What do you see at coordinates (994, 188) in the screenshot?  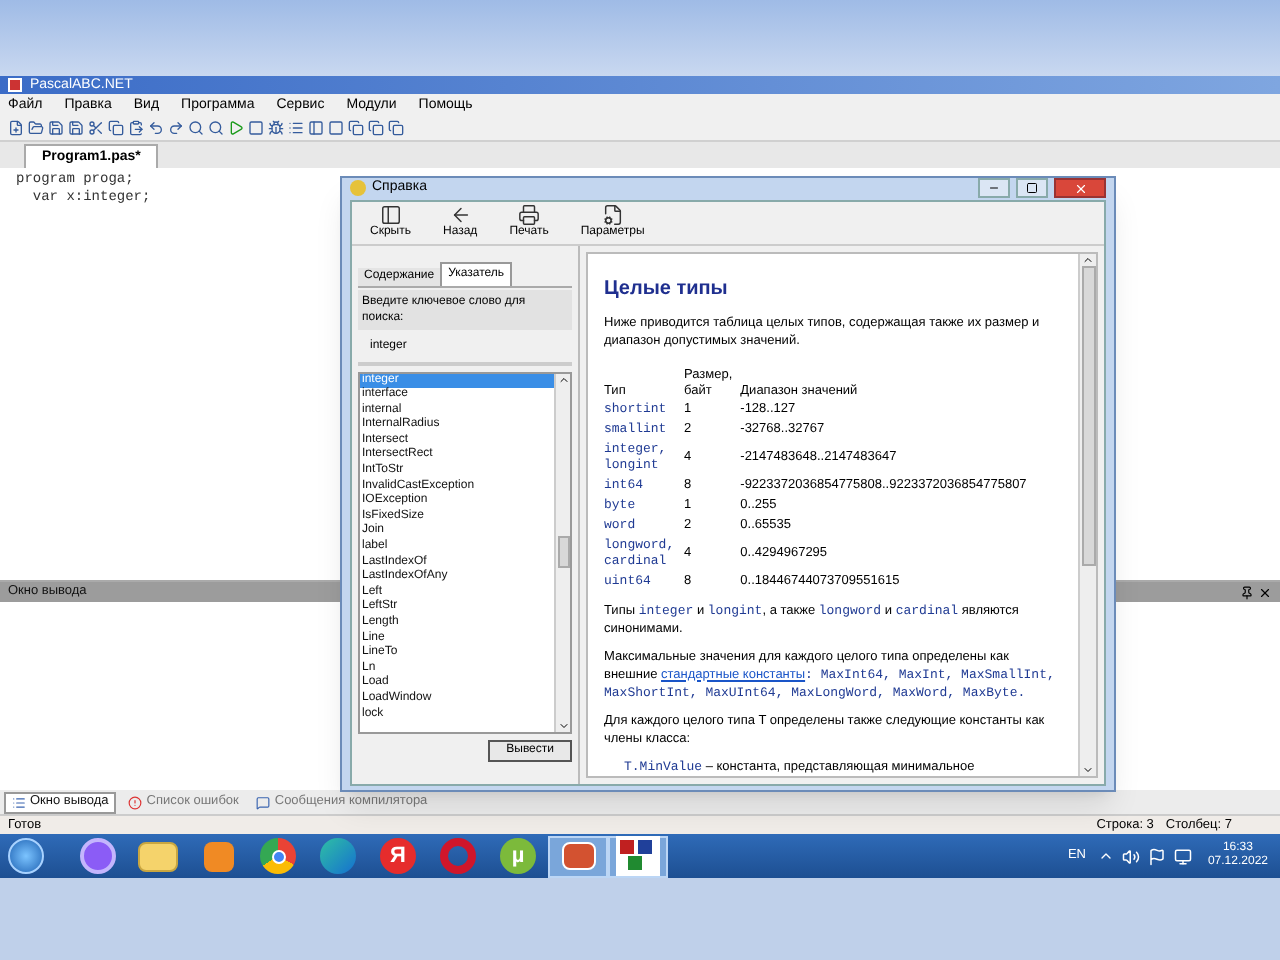 I see `minimize-icon` at bounding box center [994, 188].